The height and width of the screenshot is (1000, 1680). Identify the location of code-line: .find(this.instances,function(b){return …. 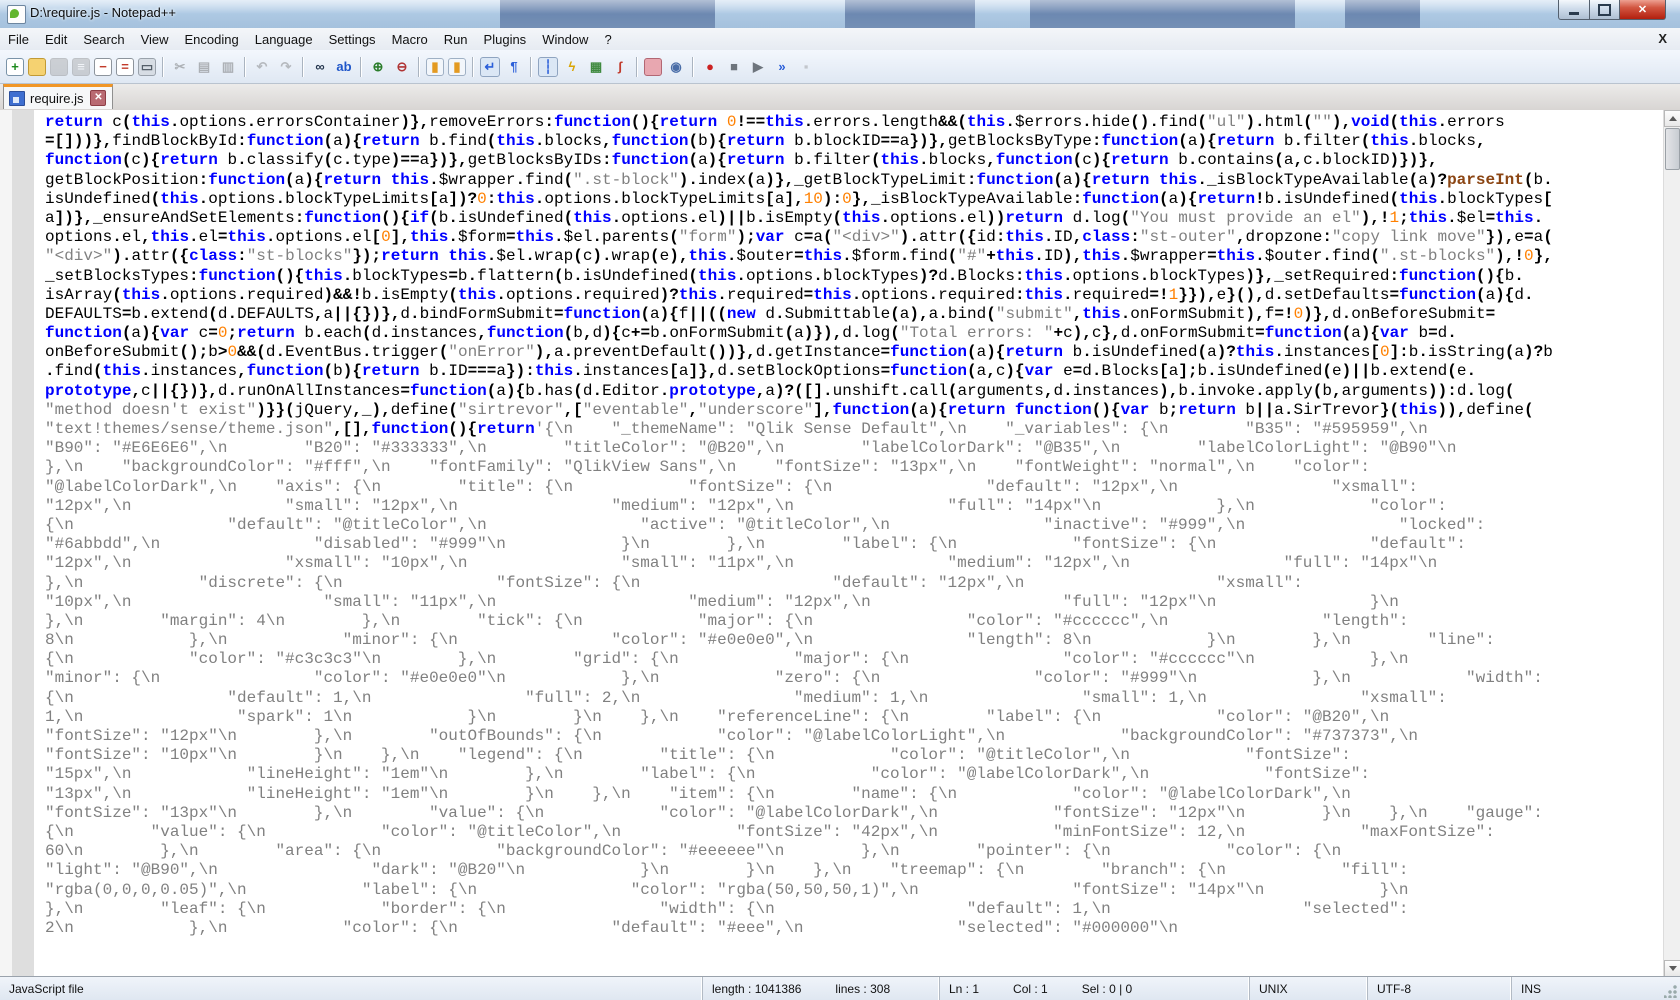
(761, 371).